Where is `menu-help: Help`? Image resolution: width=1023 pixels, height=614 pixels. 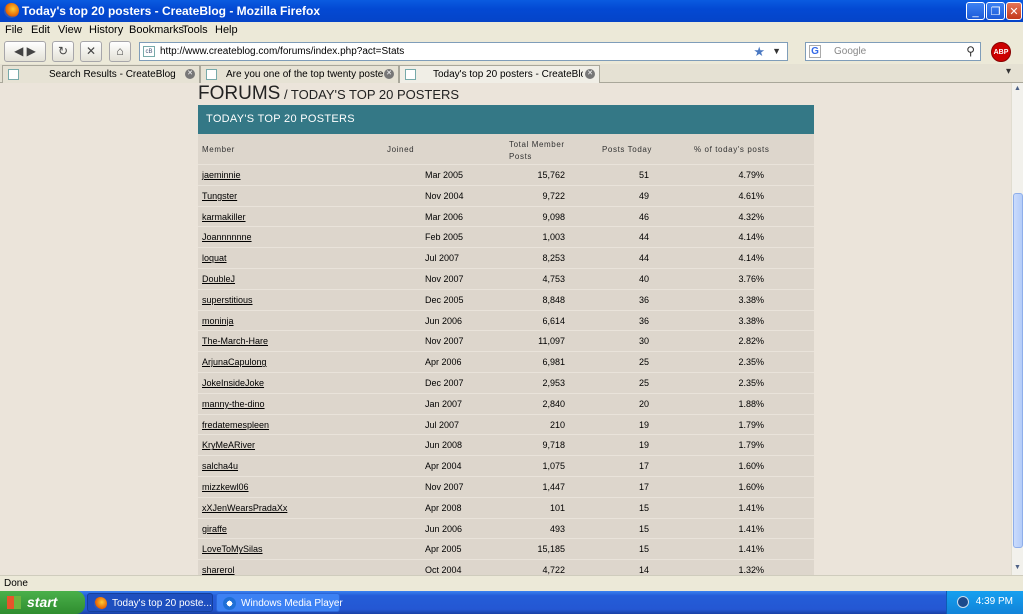 menu-help: Help is located at coordinates (226, 30).